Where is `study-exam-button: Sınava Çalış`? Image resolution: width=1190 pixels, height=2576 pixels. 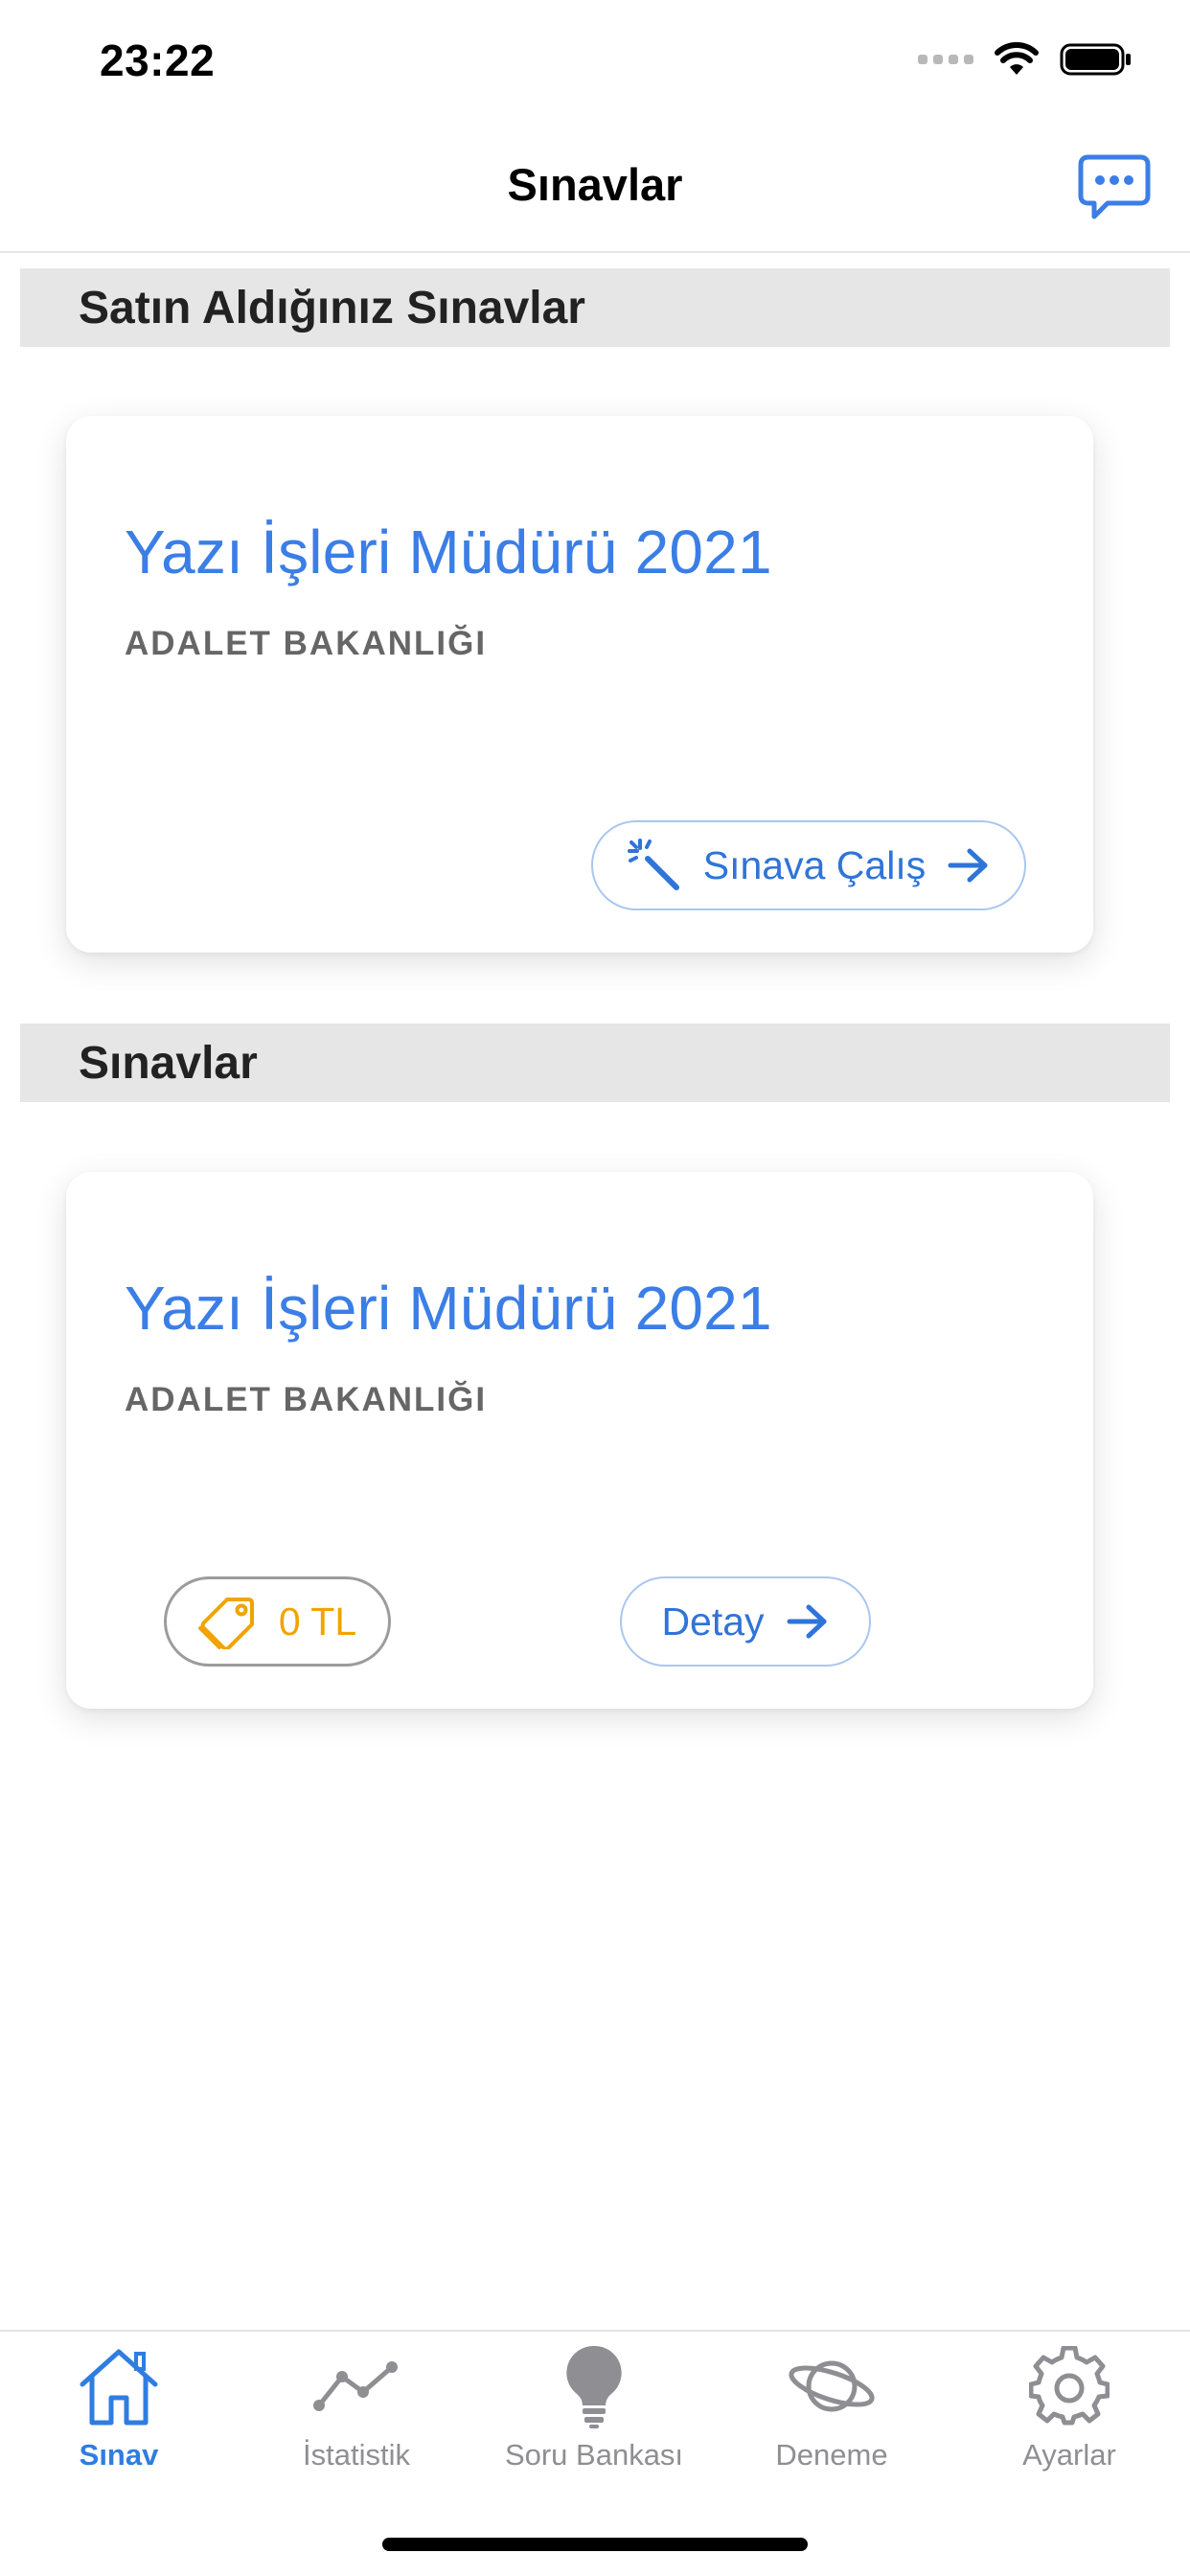
study-exam-button: Sınava Çalış is located at coordinates (809, 865).